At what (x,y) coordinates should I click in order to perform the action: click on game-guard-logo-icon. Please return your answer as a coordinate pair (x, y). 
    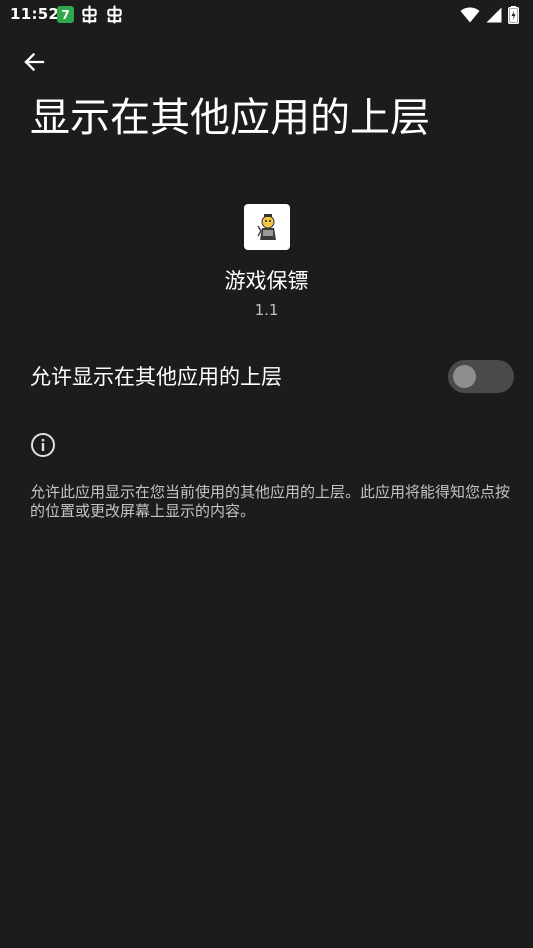
    Looking at the image, I should click on (266, 227).